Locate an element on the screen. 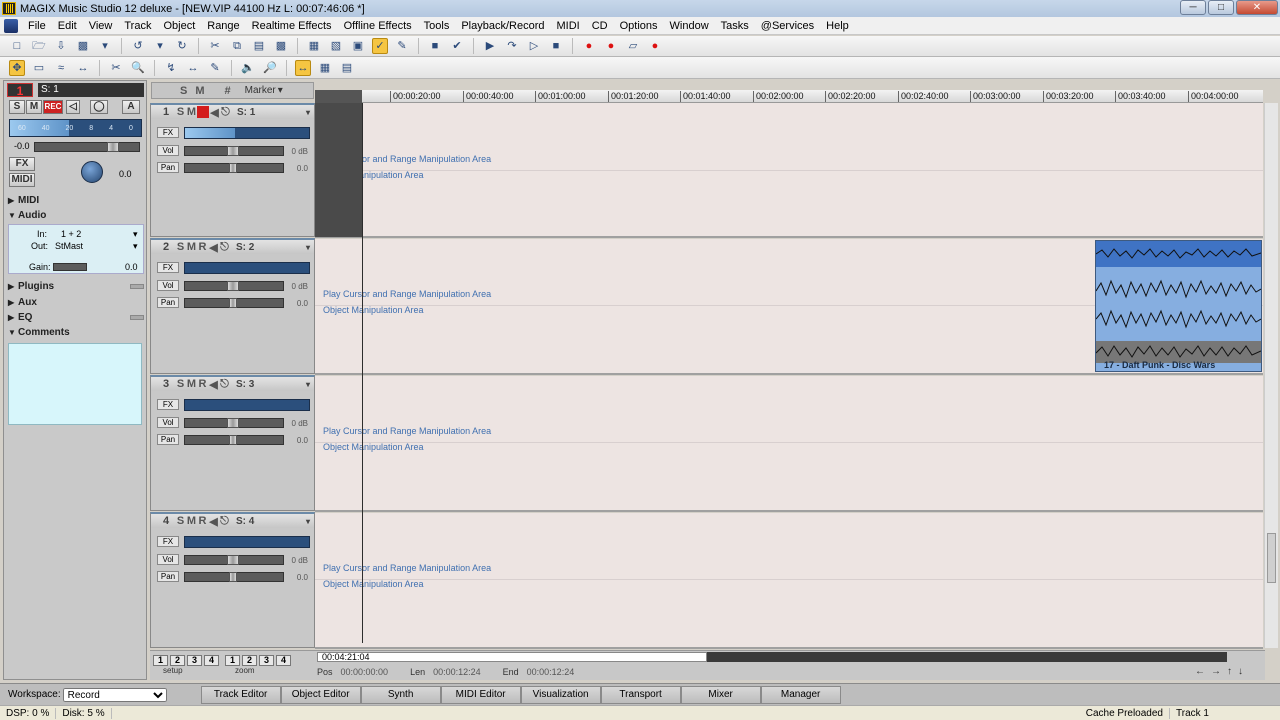 The width and height of the screenshot is (1280, 720). menu-offline-effects: Offline Effects is located at coordinates (378, 26).